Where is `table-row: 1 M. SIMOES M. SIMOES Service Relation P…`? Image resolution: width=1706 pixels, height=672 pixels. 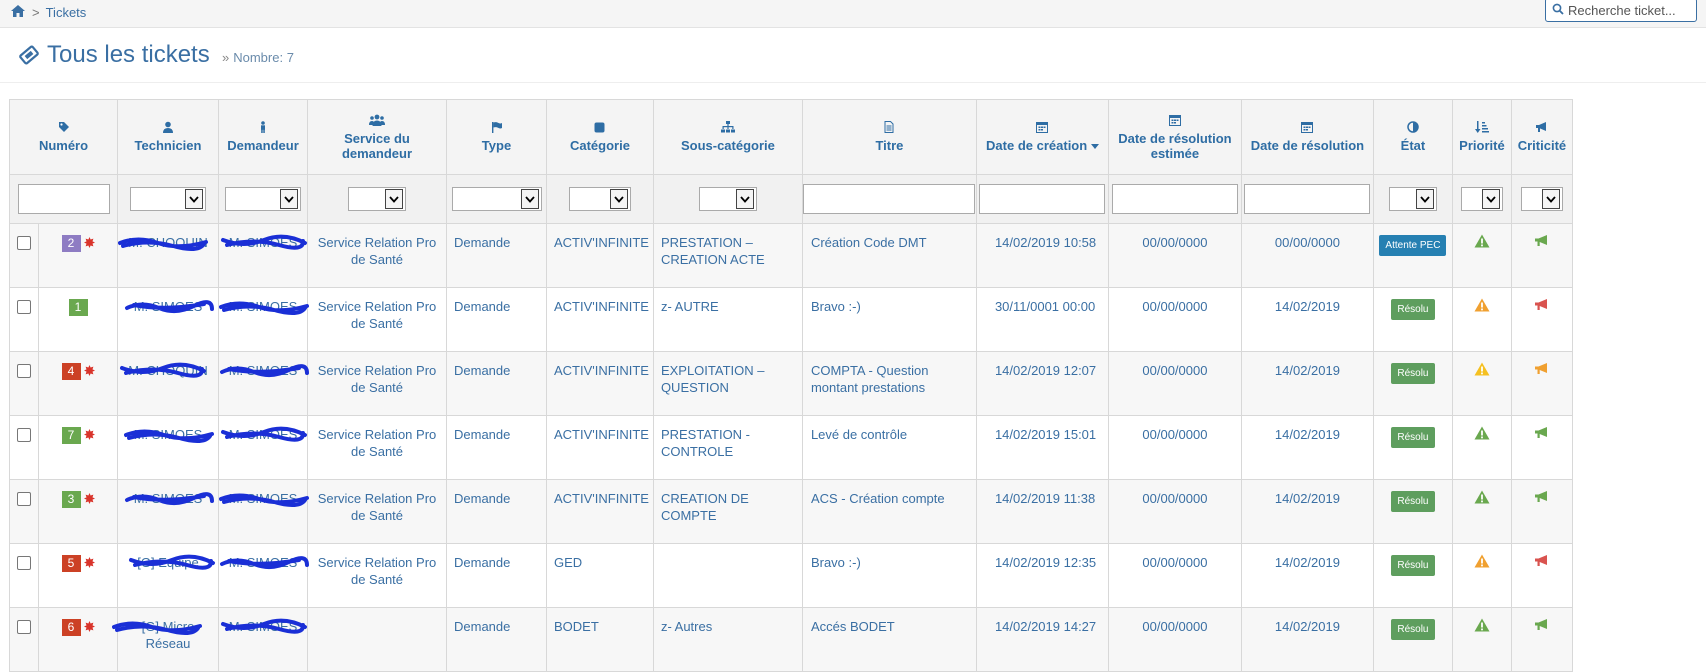 table-row: 1 M. SIMOES M. SIMOES Service Relation P… is located at coordinates (791, 319).